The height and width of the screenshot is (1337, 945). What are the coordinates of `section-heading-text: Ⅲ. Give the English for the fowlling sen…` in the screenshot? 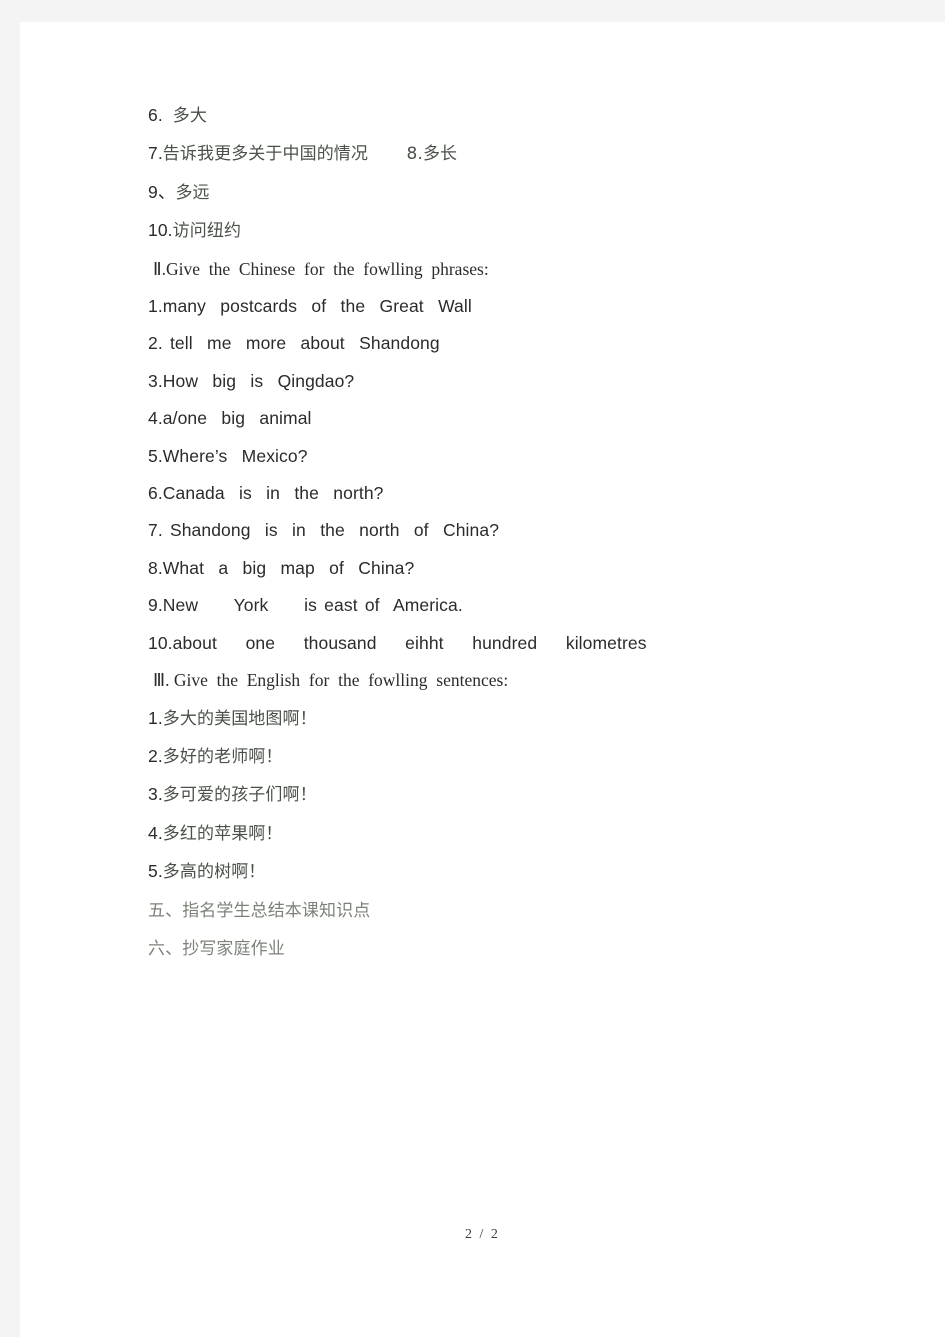 It's located at (331, 680).